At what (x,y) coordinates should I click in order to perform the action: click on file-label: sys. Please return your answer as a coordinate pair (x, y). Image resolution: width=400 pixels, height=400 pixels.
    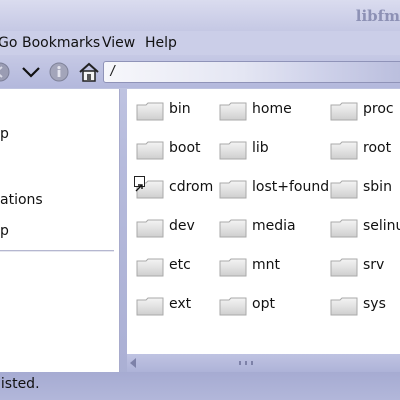
    Looking at the image, I should click on (374, 304).